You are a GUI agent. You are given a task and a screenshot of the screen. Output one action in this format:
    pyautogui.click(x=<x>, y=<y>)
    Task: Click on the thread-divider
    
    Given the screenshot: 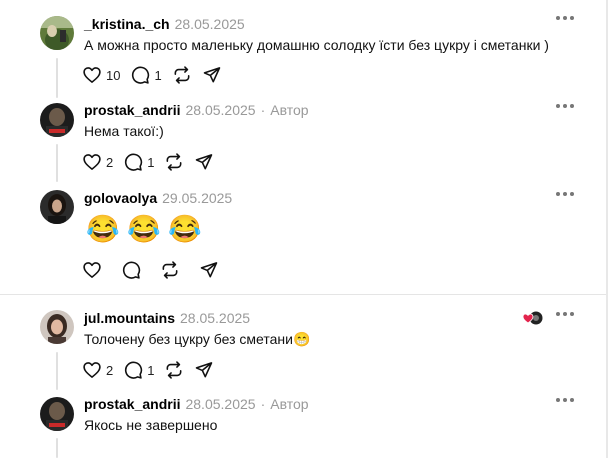 What is the action you would take?
    pyautogui.click(x=303, y=294)
    